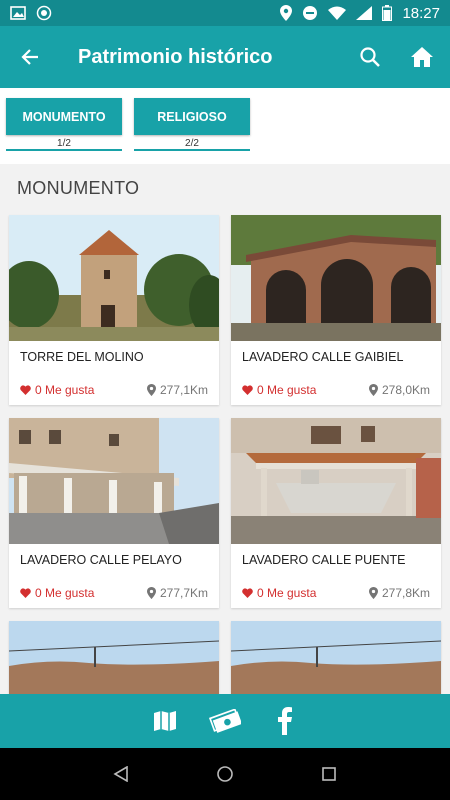  What do you see at coordinates (44, 13) in the screenshot?
I see `sync-notification-icon` at bounding box center [44, 13].